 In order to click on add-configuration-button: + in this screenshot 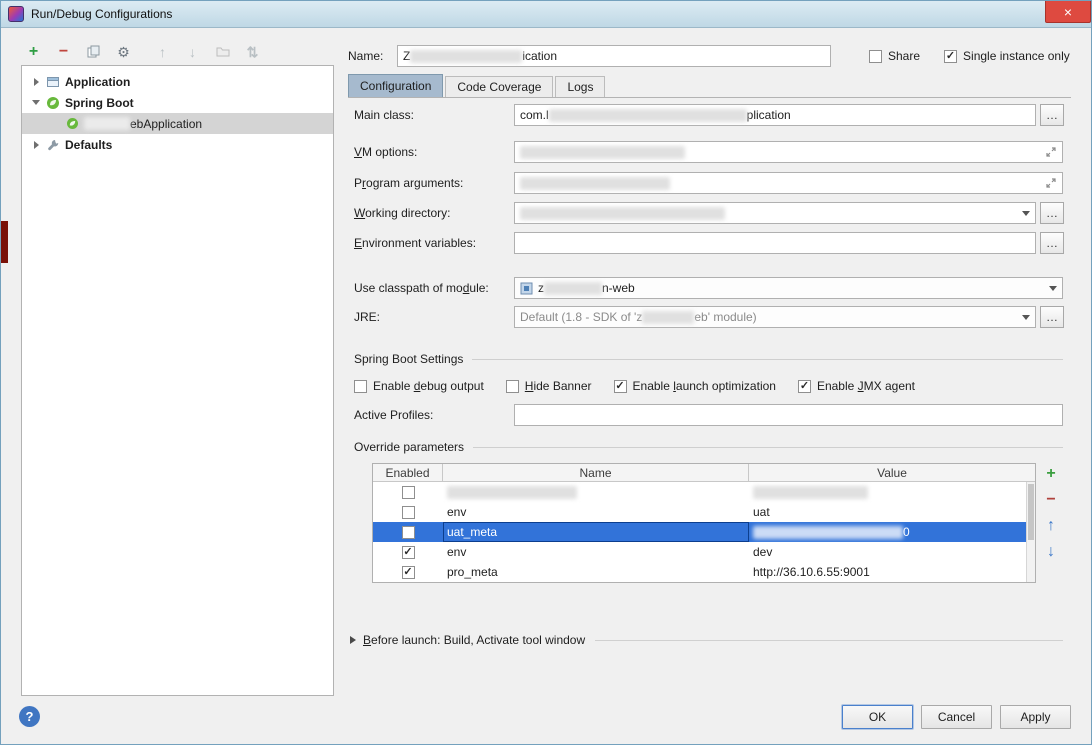, I will do `click(33, 52)`.